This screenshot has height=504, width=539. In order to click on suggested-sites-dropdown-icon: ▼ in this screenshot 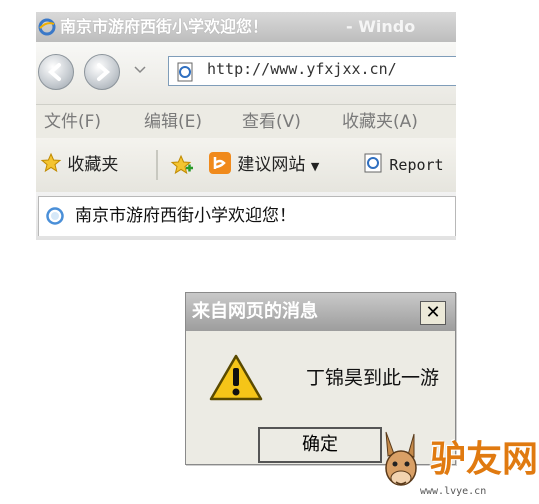, I will do `click(315, 166)`.